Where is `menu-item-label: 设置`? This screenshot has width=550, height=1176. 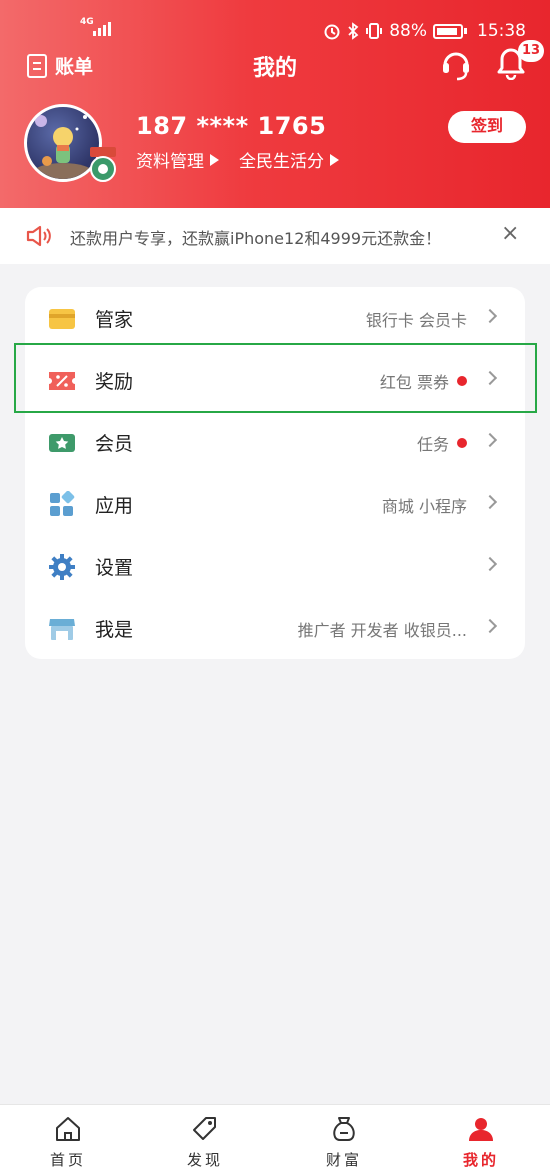
menu-item-label: 设置 is located at coordinates (114, 568).